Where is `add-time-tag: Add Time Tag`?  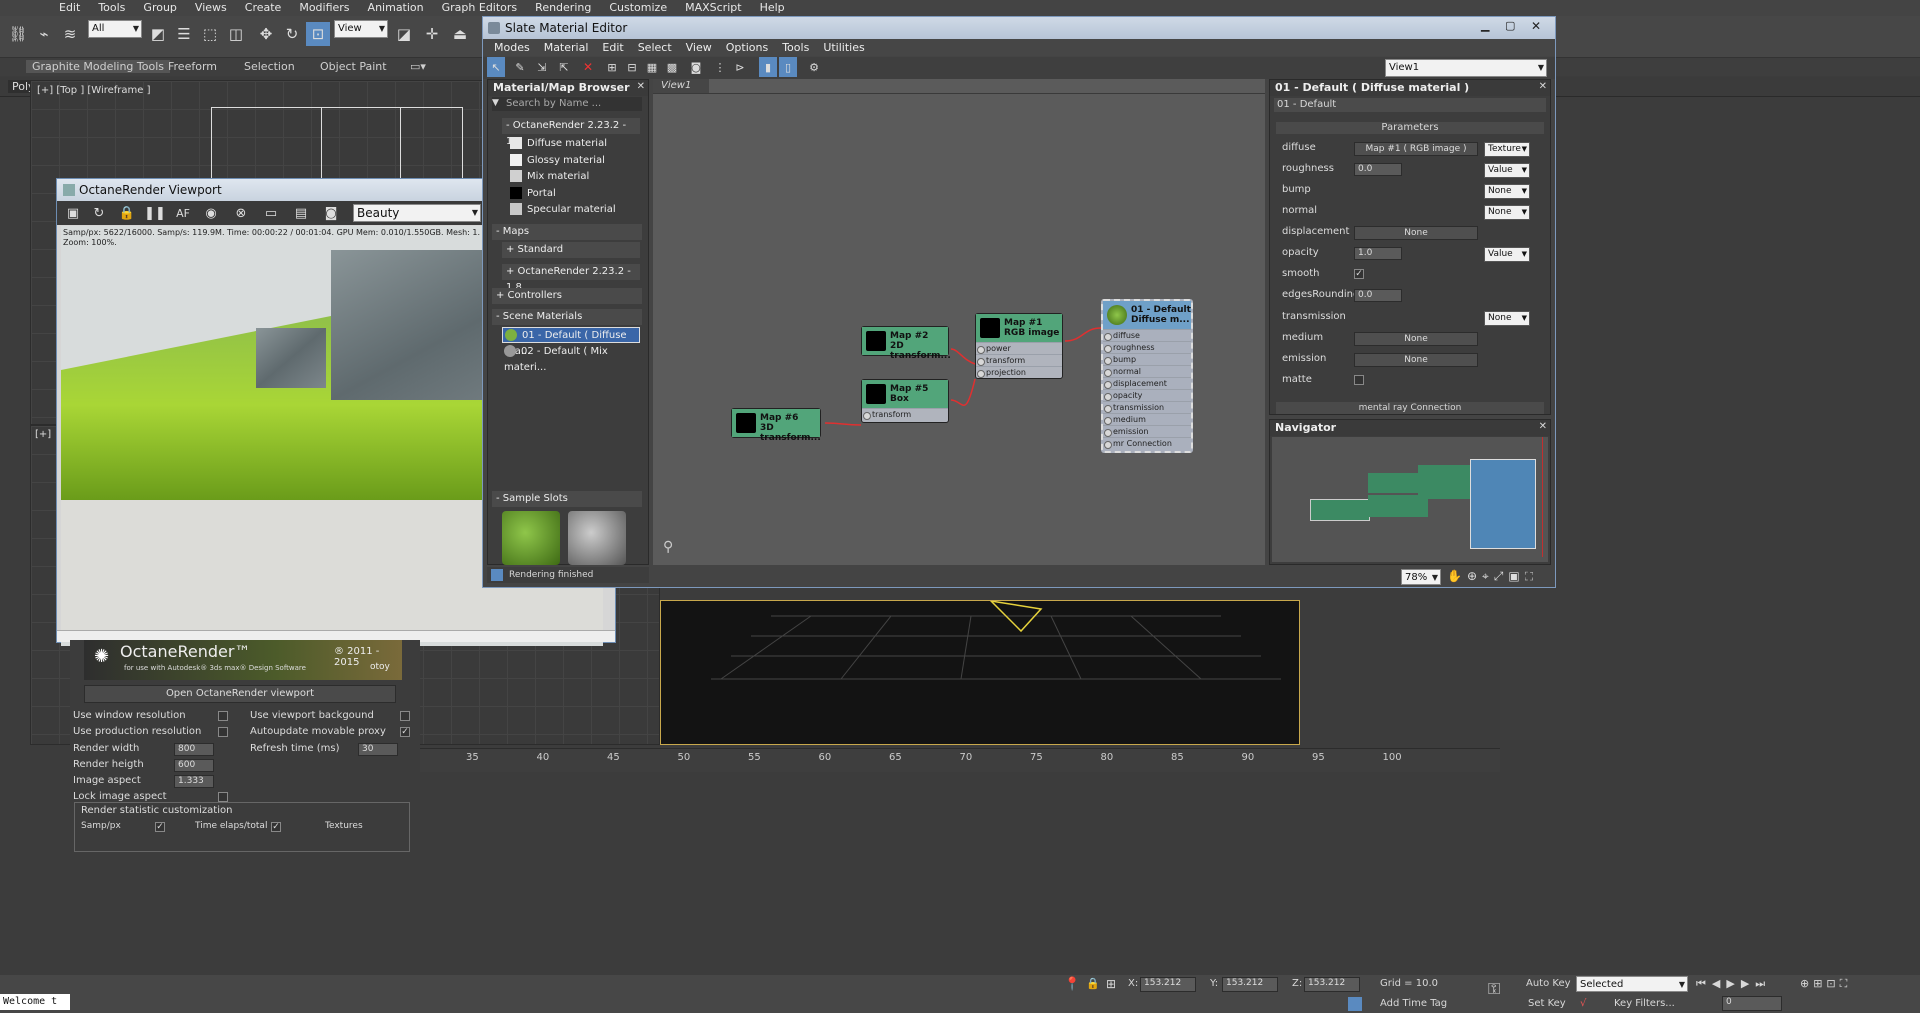 add-time-tag: Add Time Tag is located at coordinates (1413, 1003).